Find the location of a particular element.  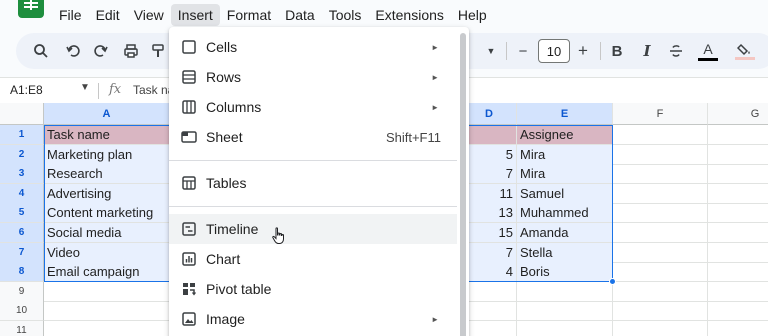

cell-a5: Content marketing is located at coordinates (107, 213).